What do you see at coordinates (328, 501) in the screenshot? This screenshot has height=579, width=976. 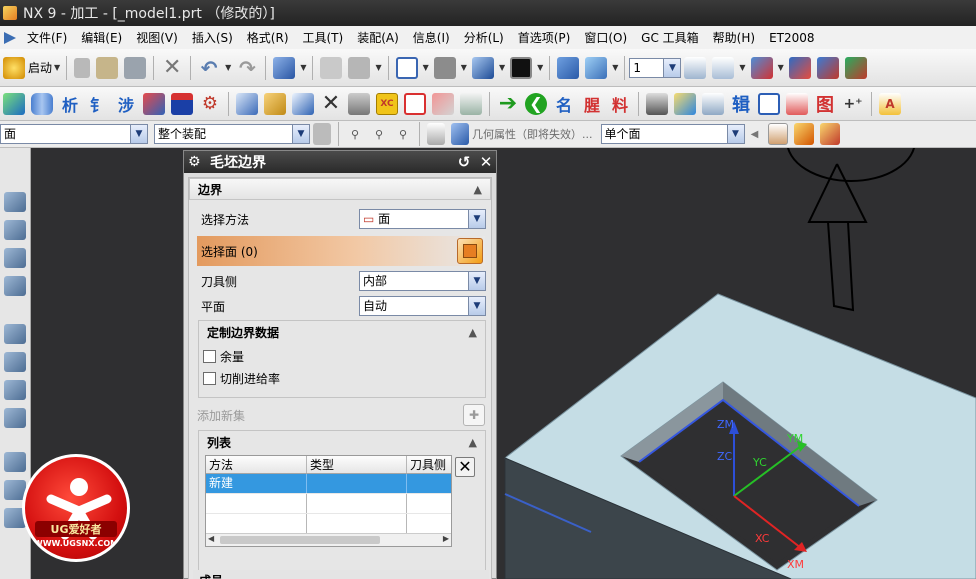 I see `boundary-list-table: 方法 类型 刀具侧 新建 ◀ ▶` at bounding box center [328, 501].